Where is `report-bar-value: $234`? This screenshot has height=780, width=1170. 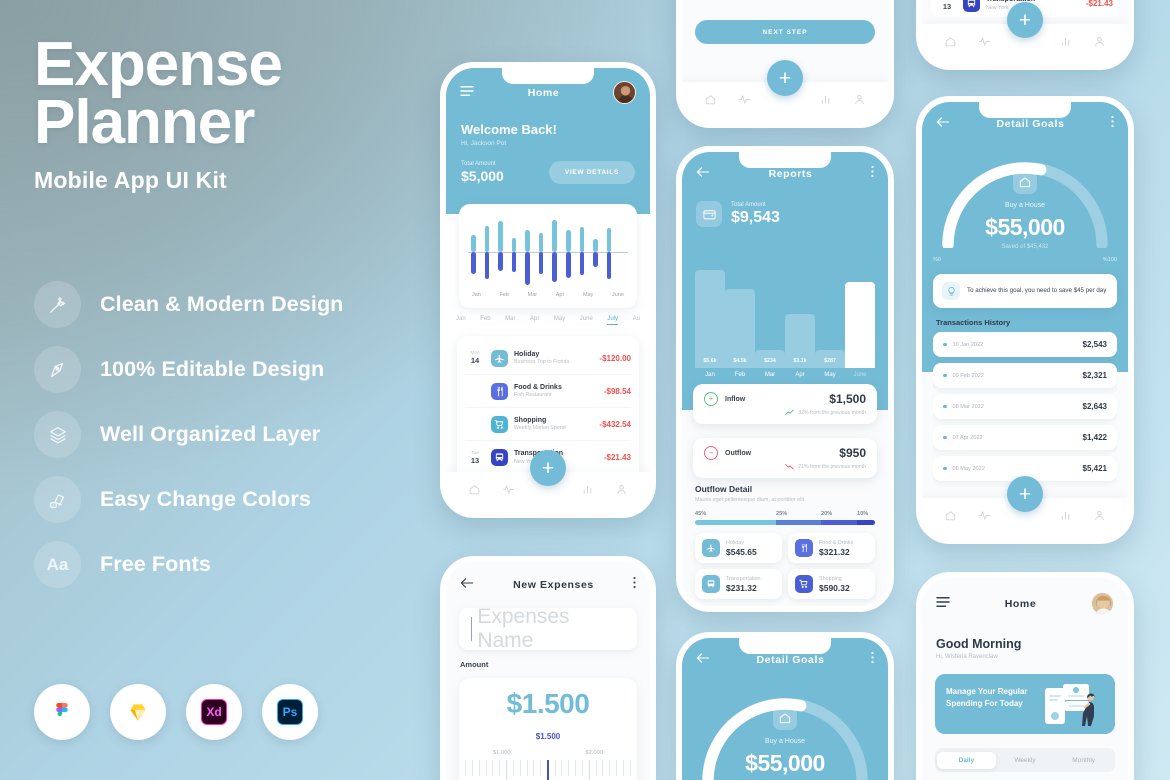 report-bar-value: $234 is located at coordinates (770, 361).